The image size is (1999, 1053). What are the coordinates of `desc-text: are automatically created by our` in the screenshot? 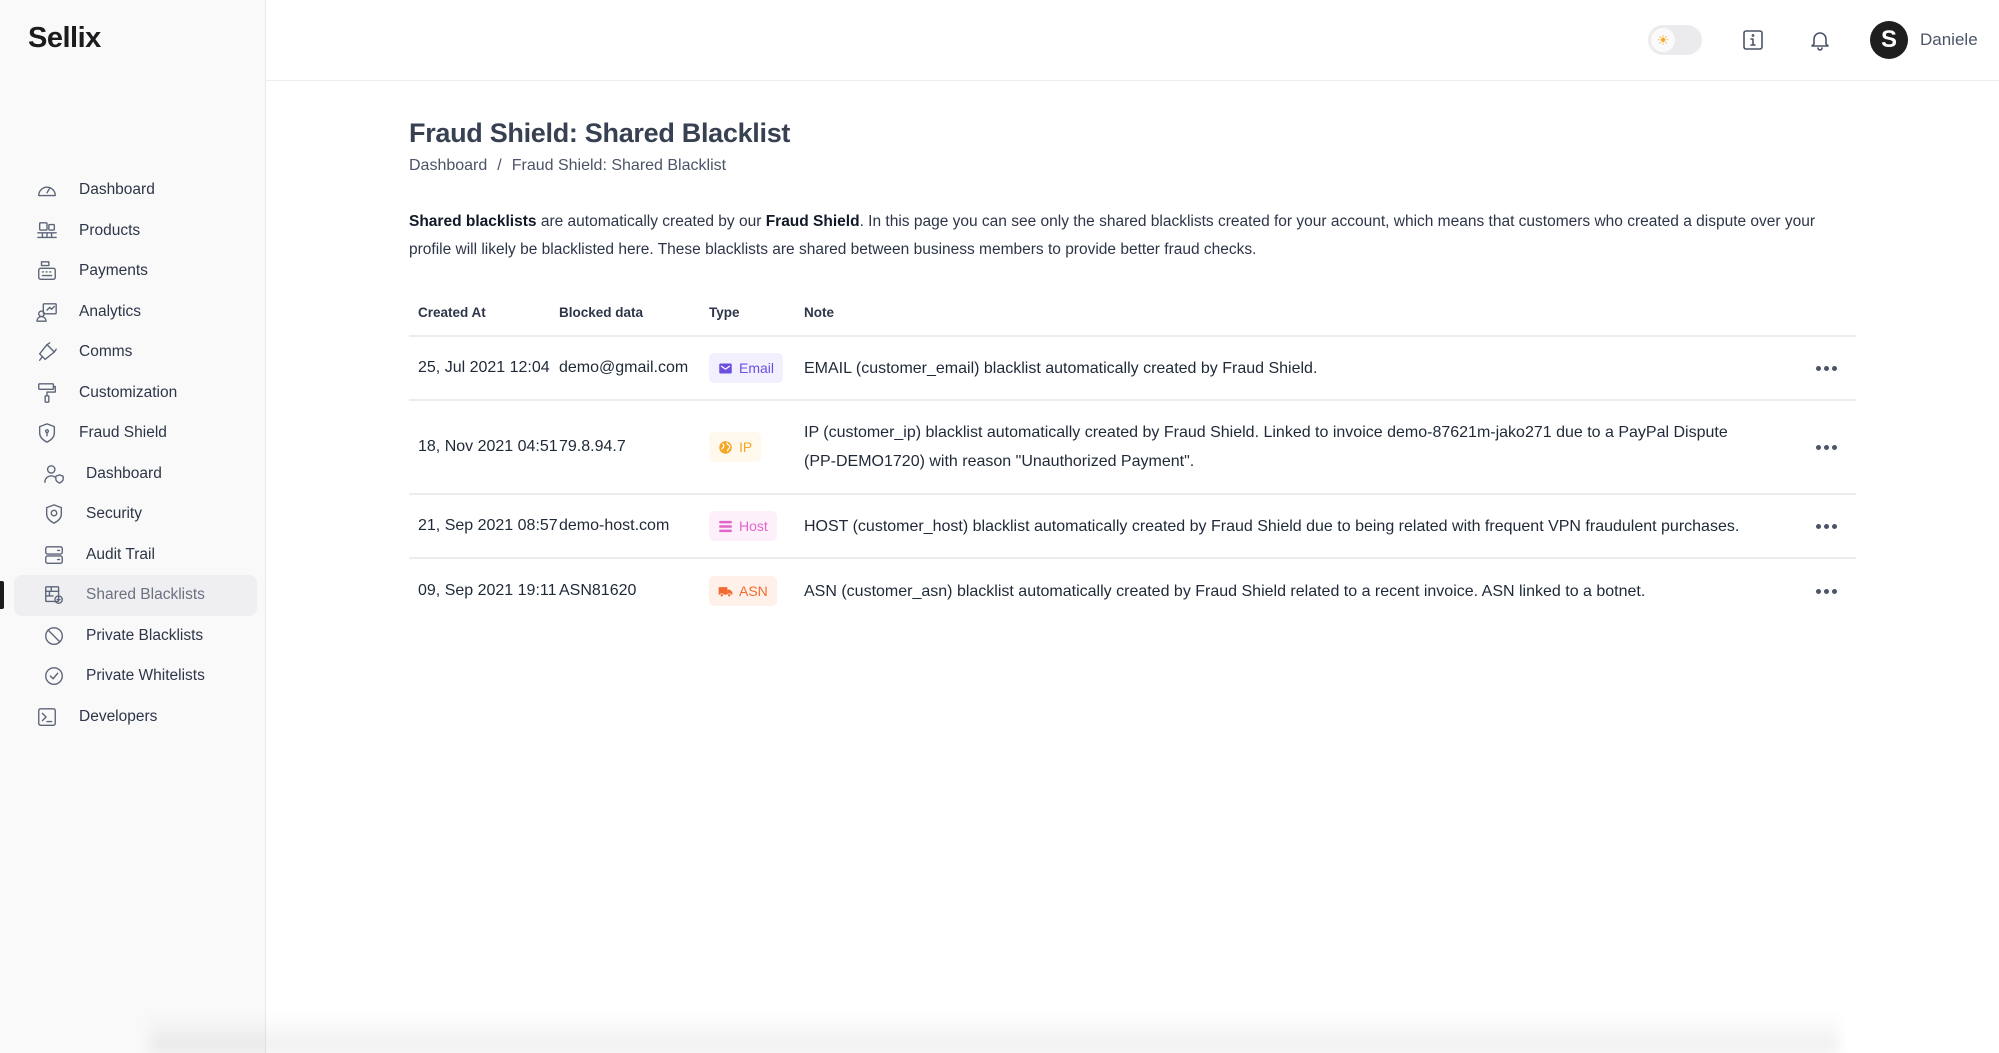 It's located at (651, 221).